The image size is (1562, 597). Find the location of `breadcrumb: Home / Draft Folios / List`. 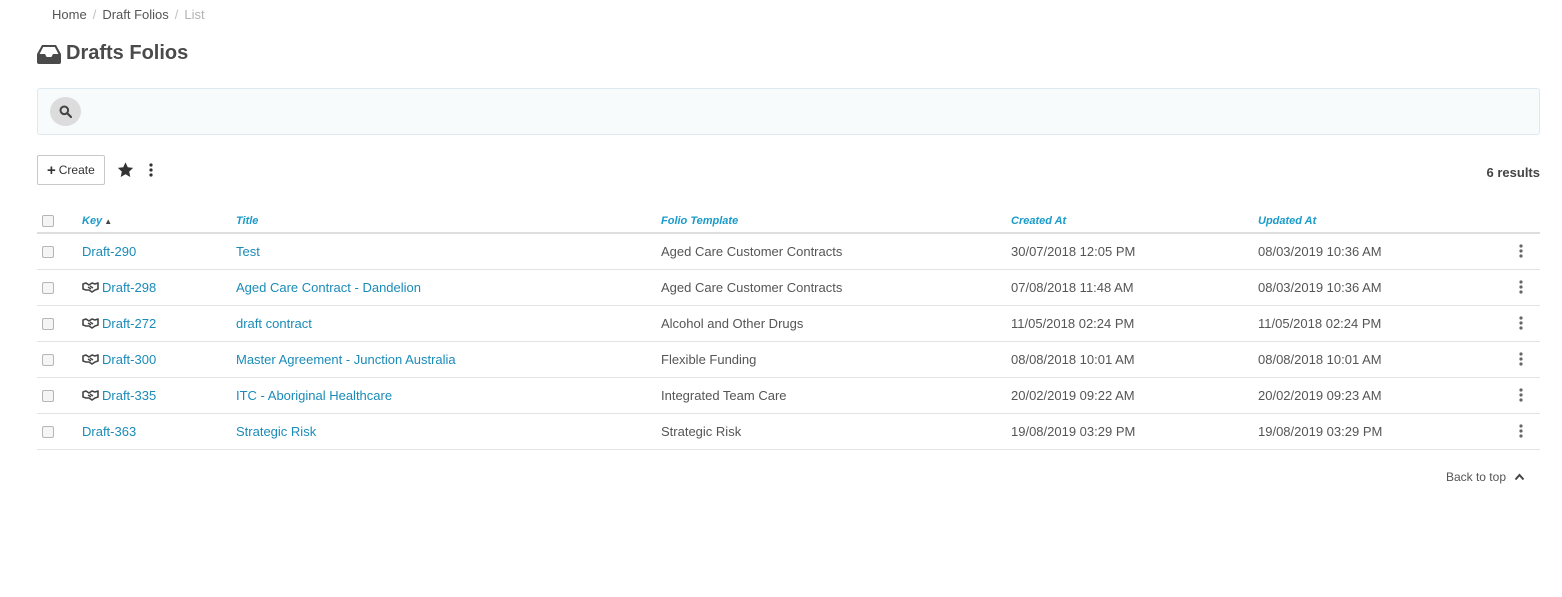

breadcrumb: Home / Draft Folios / List is located at coordinates (128, 14).